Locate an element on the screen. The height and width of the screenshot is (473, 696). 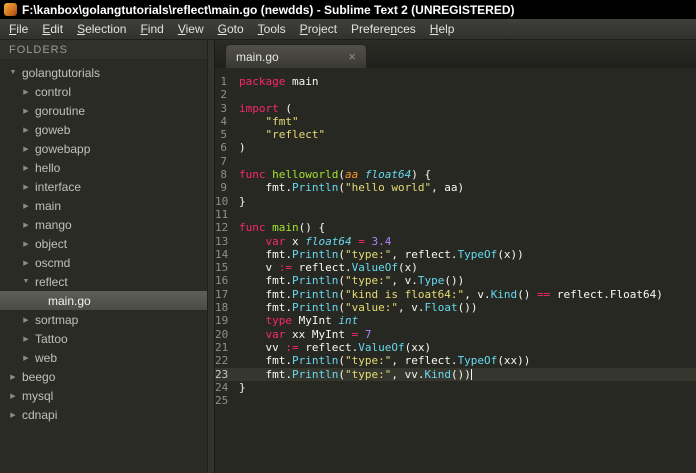
menu-project: Project is located at coordinates (318, 29).